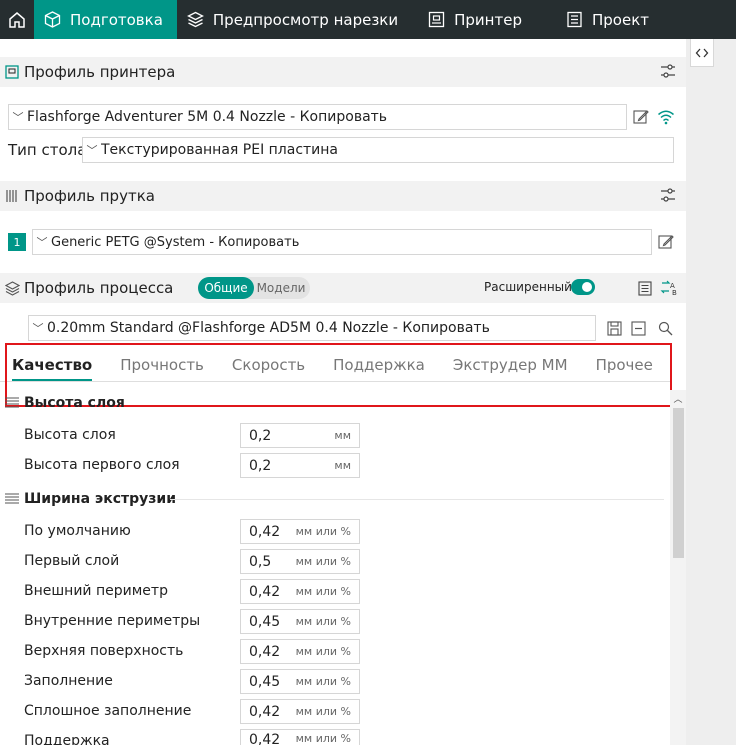 Image resolution: width=736 pixels, height=745 pixels. I want to click on filament-profile-select: ﹀ Generic PETG @System - Копировать, so click(342, 242).